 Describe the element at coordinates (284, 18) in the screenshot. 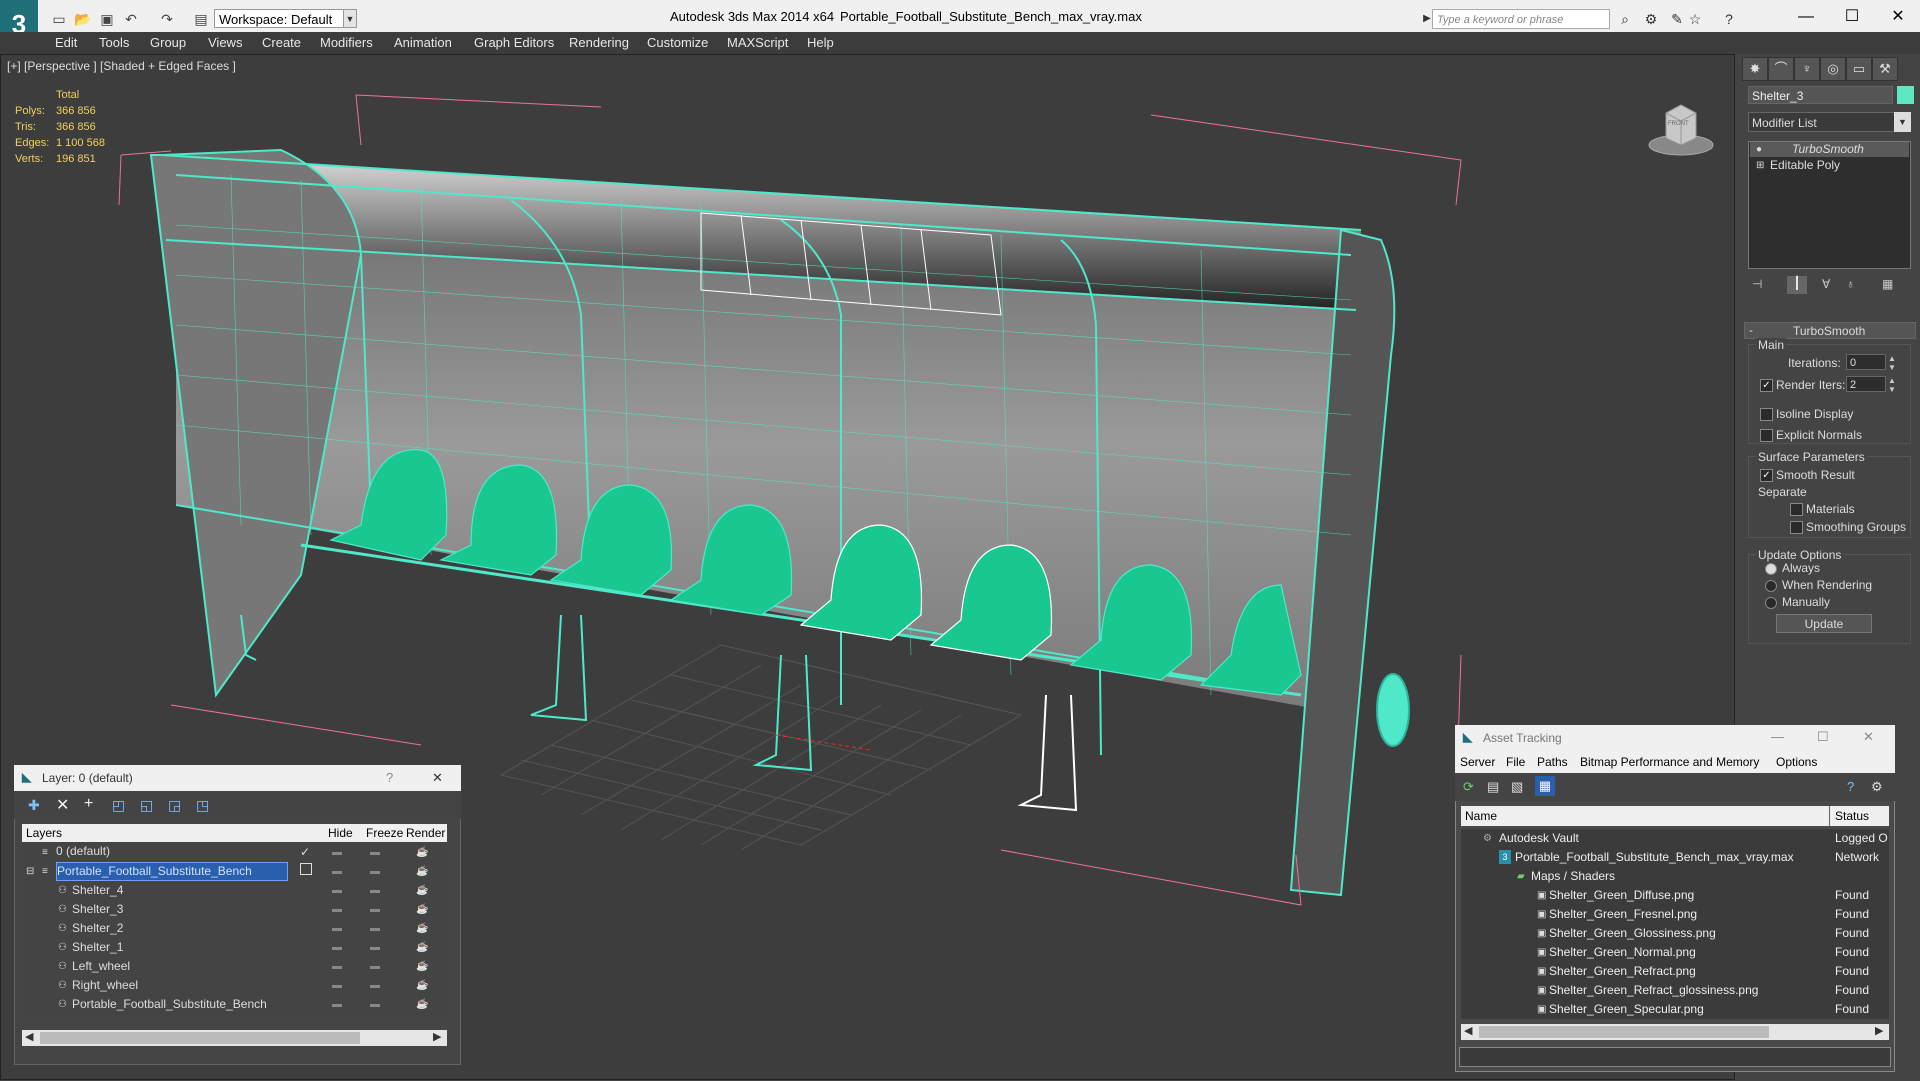

I see `workspace-dropdown: Workspace: Default` at that location.